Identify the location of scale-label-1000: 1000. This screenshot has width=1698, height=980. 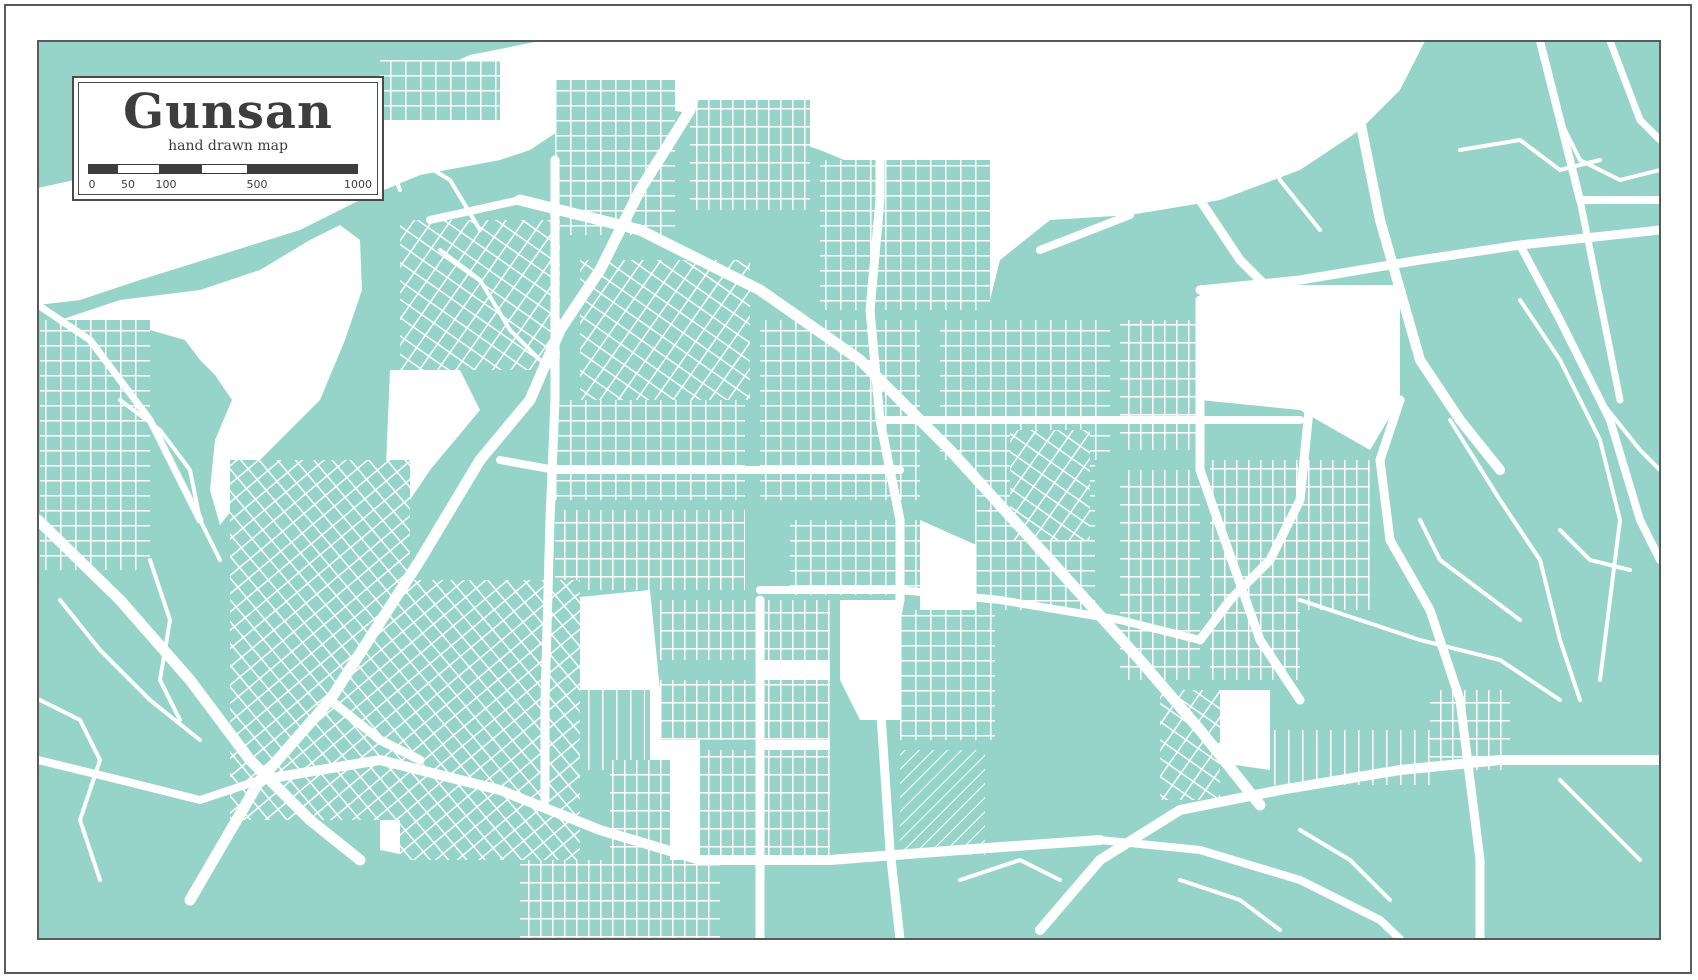
(358, 184).